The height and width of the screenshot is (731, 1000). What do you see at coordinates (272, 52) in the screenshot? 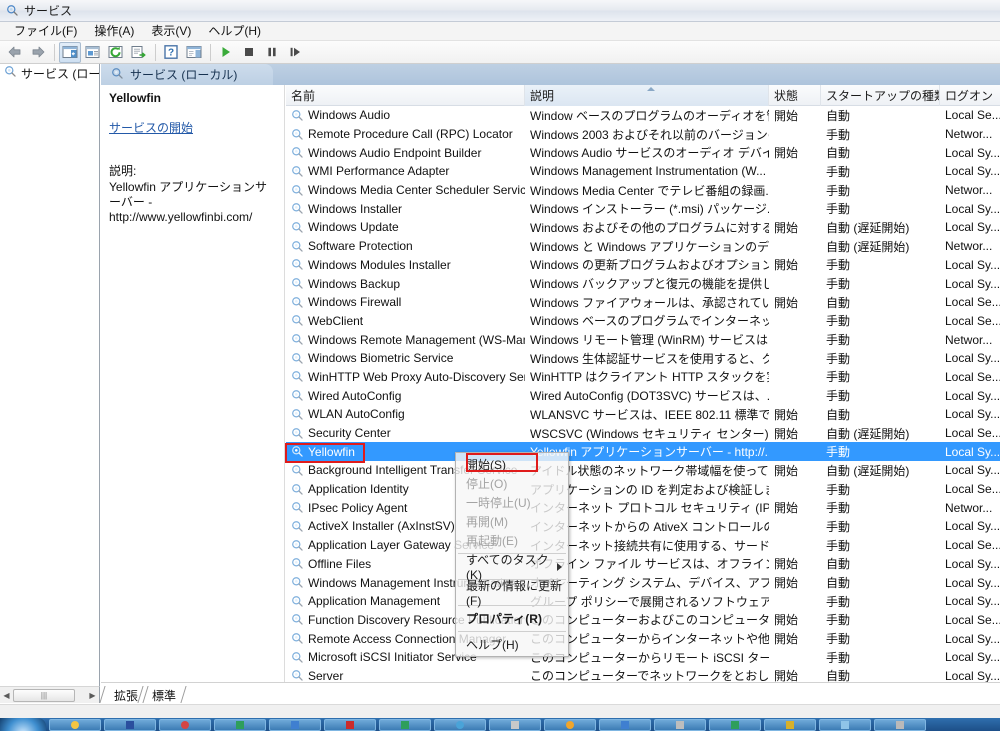
I see `pause-service-button` at bounding box center [272, 52].